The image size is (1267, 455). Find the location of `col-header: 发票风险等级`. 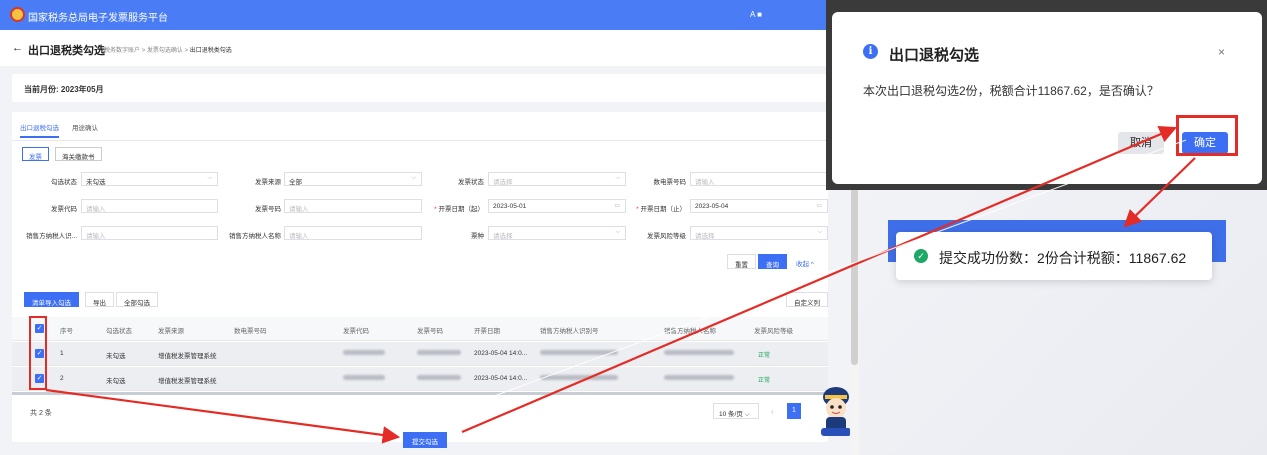

col-header: 发票风险等级 is located at coordinates (773, 331).